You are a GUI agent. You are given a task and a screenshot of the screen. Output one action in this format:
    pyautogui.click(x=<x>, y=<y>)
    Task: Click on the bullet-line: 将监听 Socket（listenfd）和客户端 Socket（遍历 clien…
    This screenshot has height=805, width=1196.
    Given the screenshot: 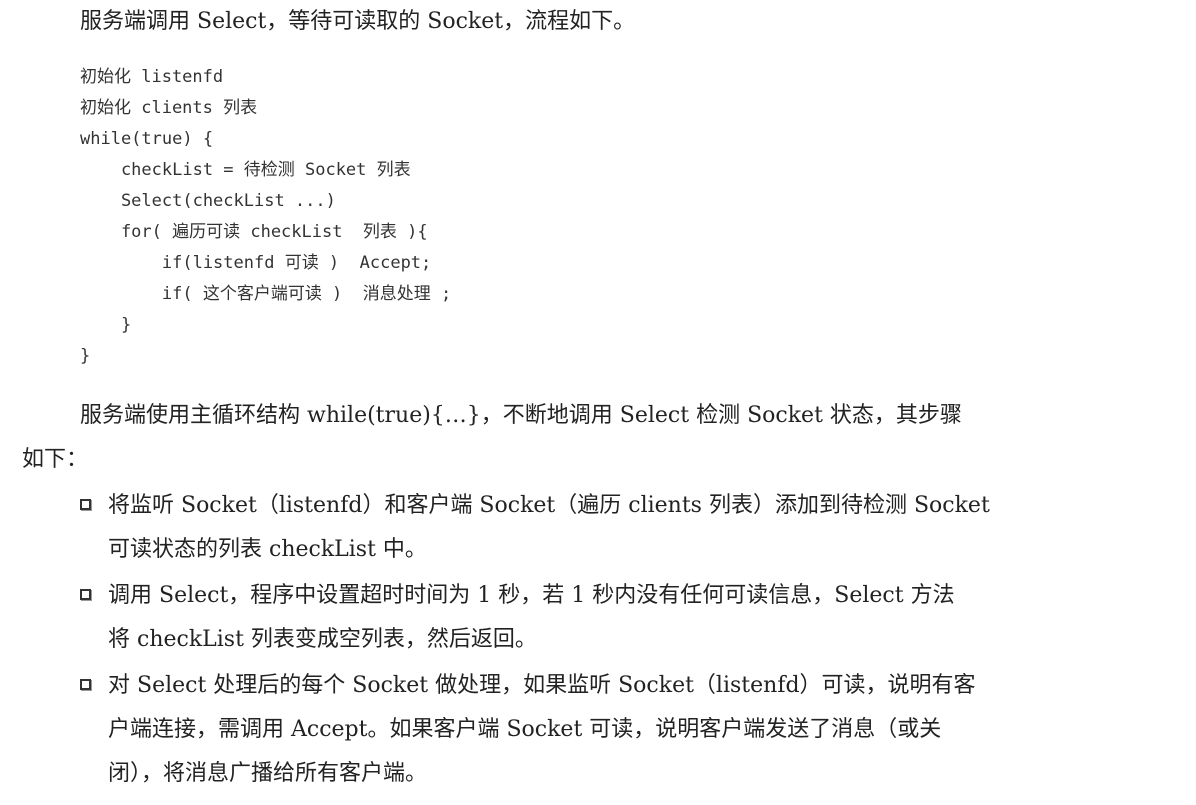 What is the action you would take?
    pyautogui.click(x=549, y=505)
    